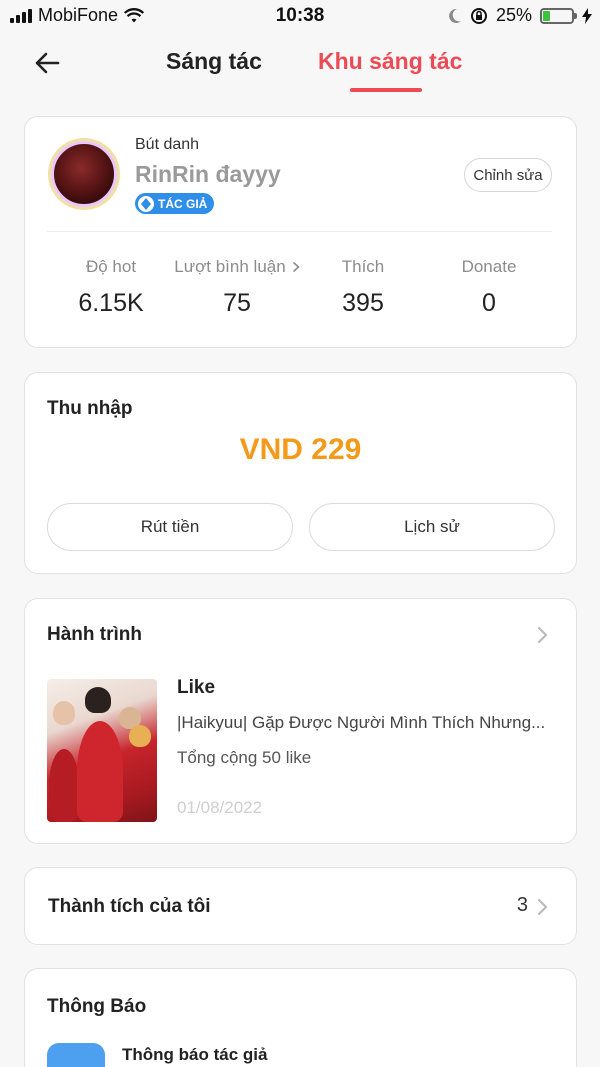 This screenshot has height=1067, width=600. What do you see at coordinates (214, 61) in the screenshot?
I see `tab-create: Sáng tác` at bounding box center [214, 61].